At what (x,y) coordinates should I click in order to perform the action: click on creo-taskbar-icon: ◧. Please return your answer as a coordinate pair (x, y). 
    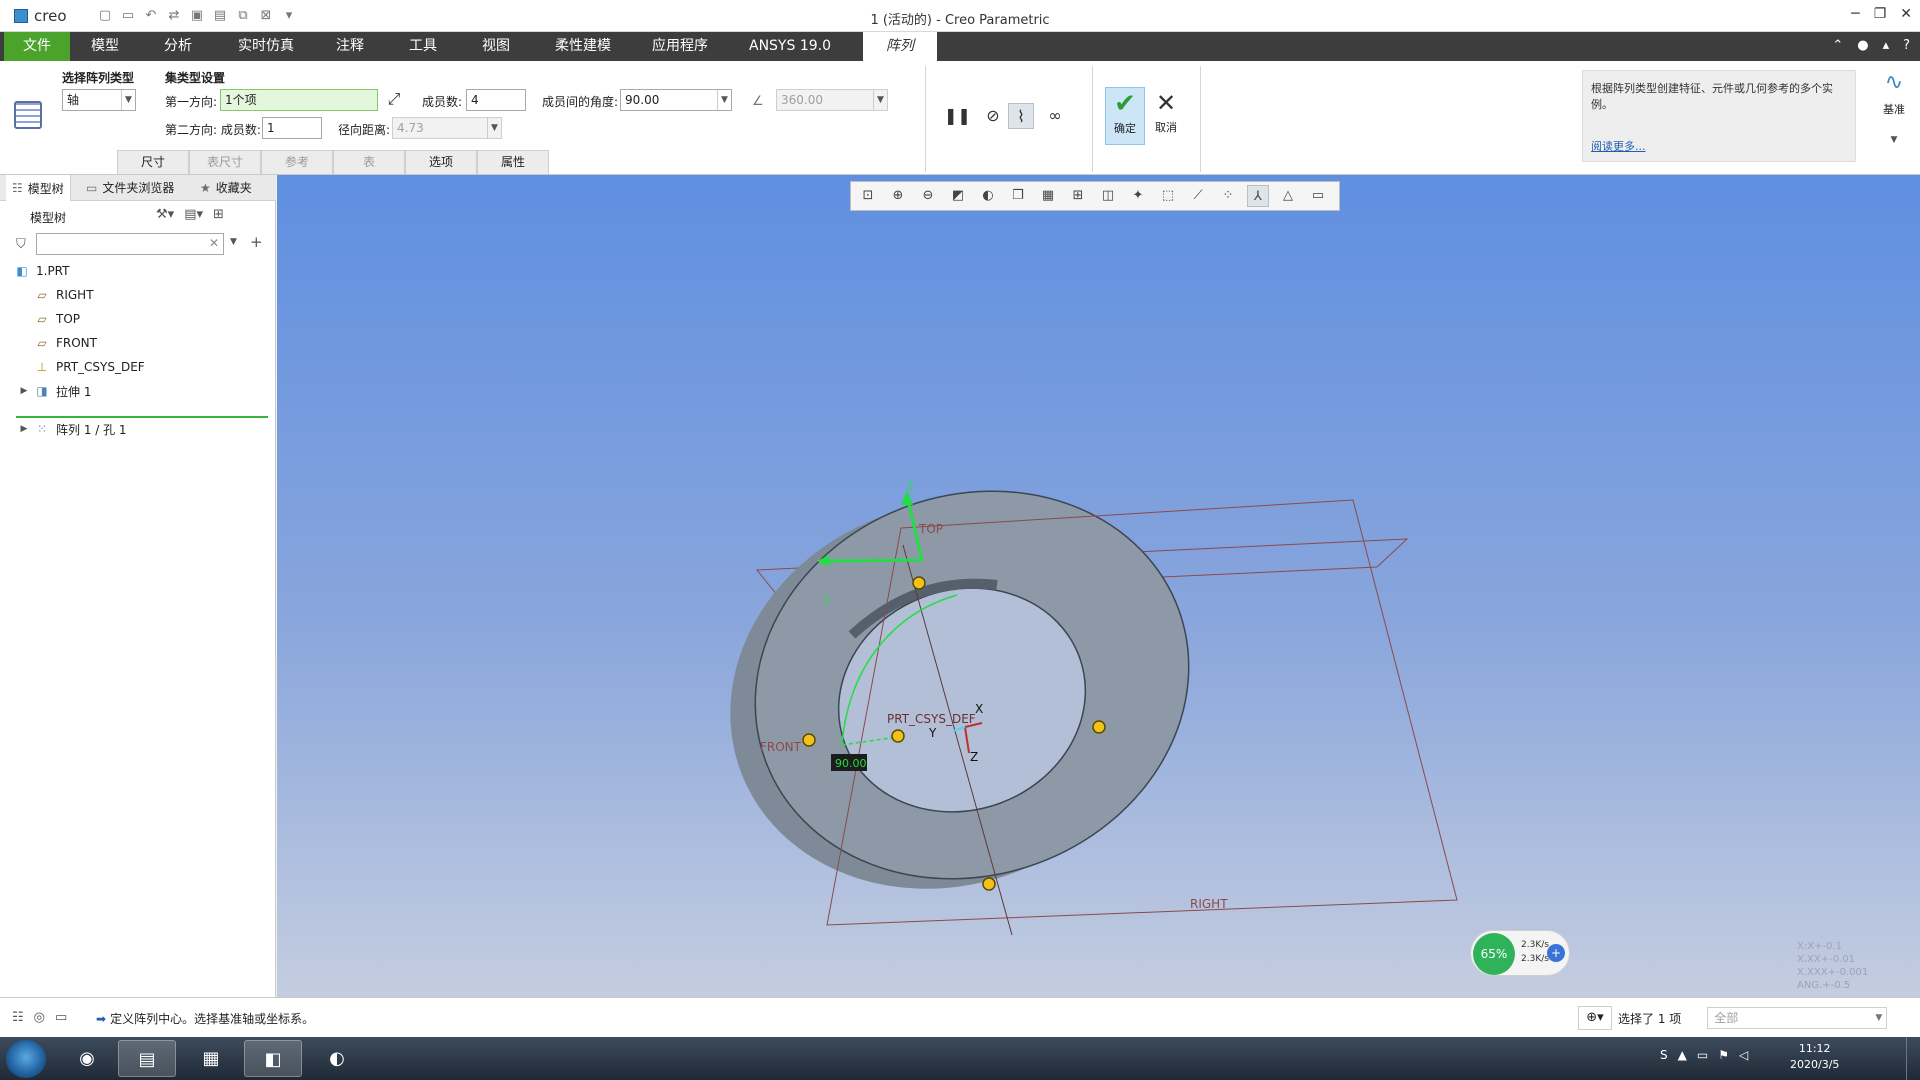
    Looking at the image, I should click on (273, 1058).